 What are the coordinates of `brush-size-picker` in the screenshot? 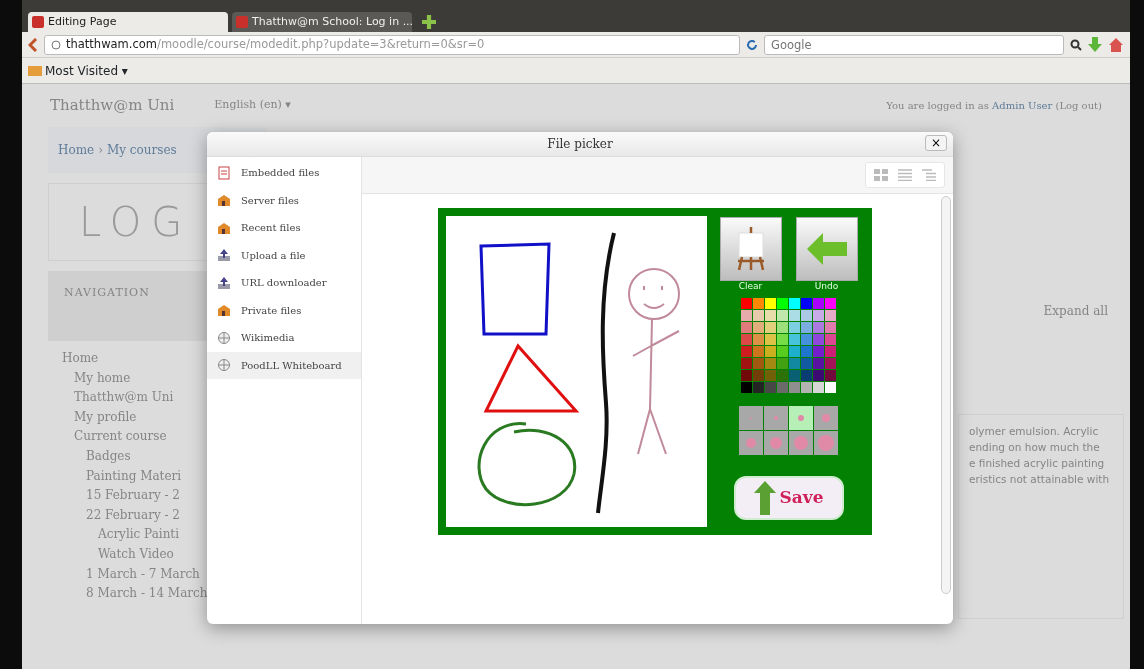 It's located at (788, 431).